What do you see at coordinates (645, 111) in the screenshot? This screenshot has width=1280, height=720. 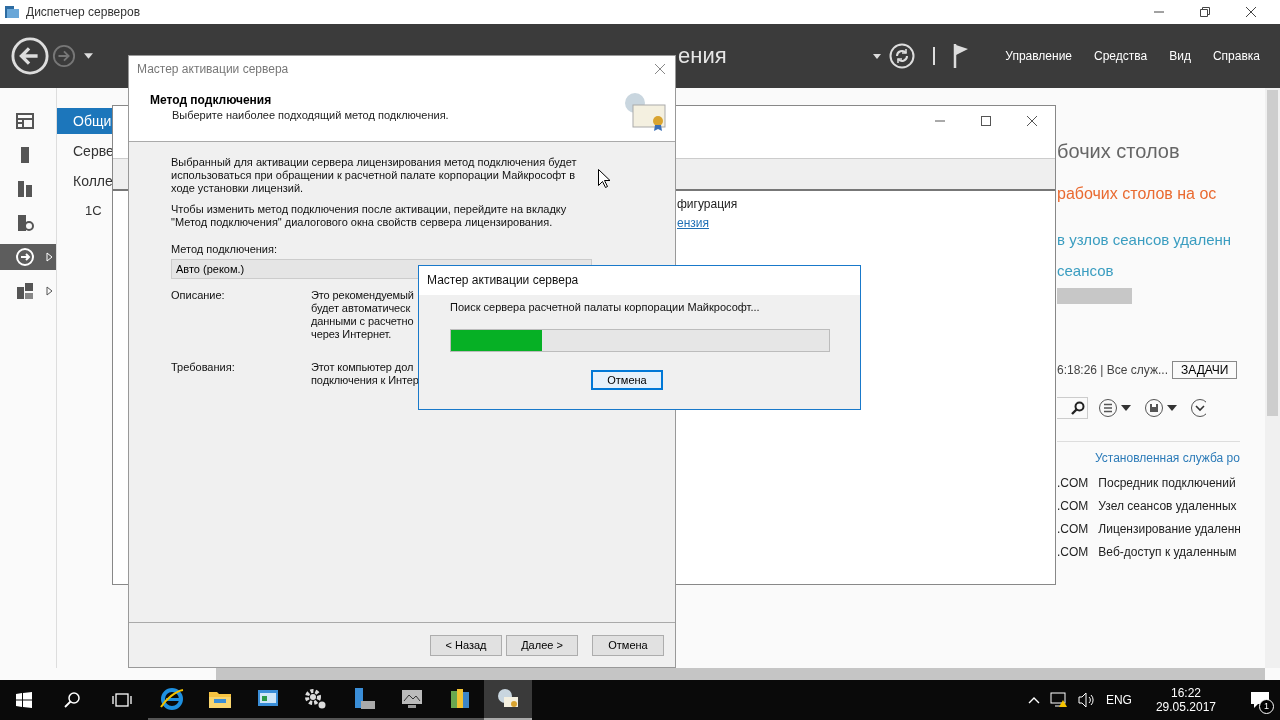 I see `certificate-icon` at bounding box center [645, 111].